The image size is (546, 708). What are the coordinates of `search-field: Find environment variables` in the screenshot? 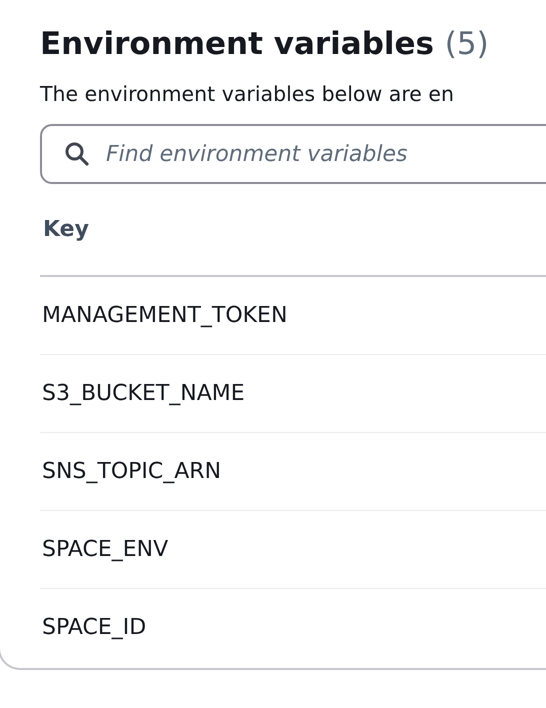 It's located at (293, 154).